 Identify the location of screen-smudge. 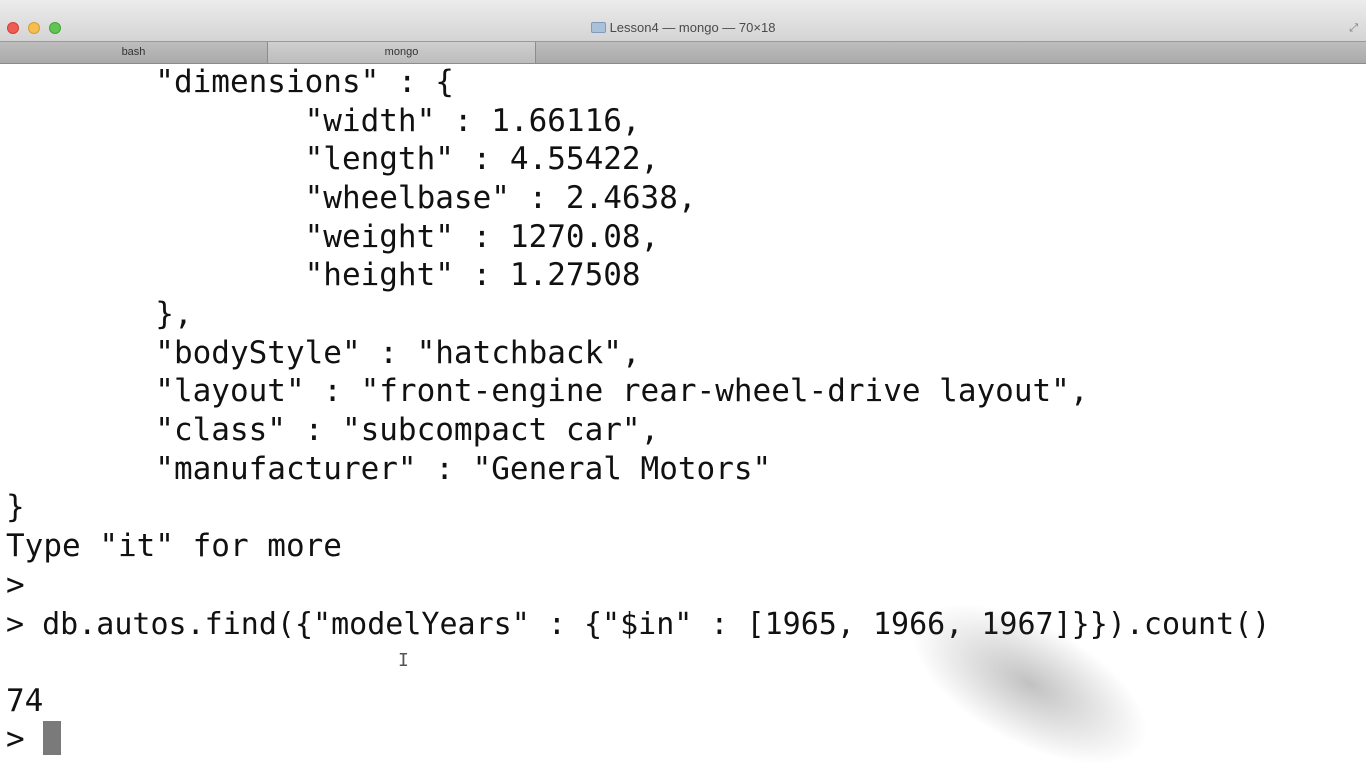
(1030, 668).